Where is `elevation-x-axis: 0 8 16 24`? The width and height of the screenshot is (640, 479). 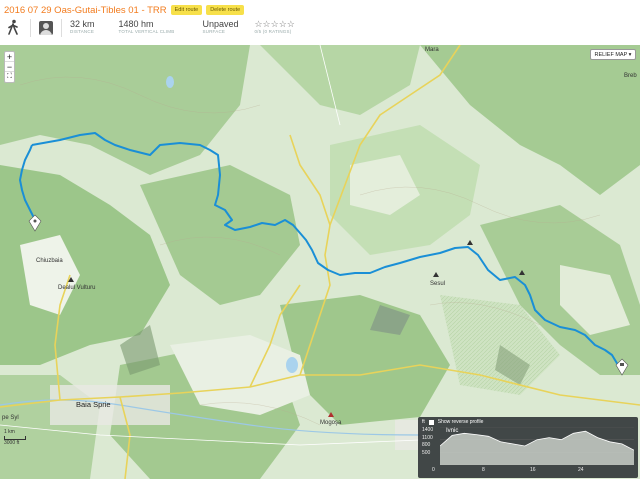
elevation-x-axis: 0 8 16 24 is located at coordinates (533, 470).